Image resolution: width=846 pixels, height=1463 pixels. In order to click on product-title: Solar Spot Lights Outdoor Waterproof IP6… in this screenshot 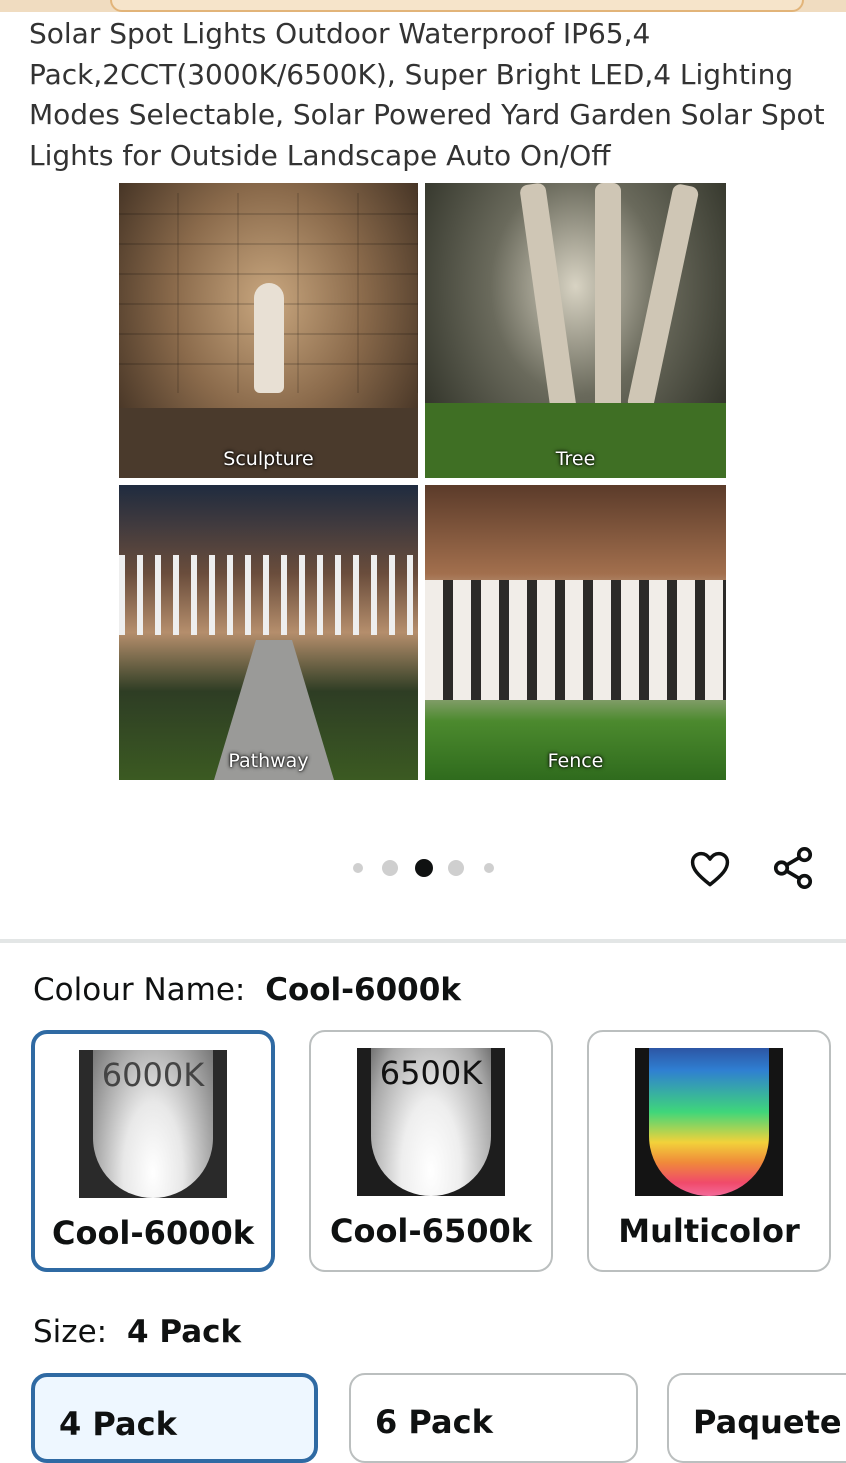, I will do `click(427, 94)`.